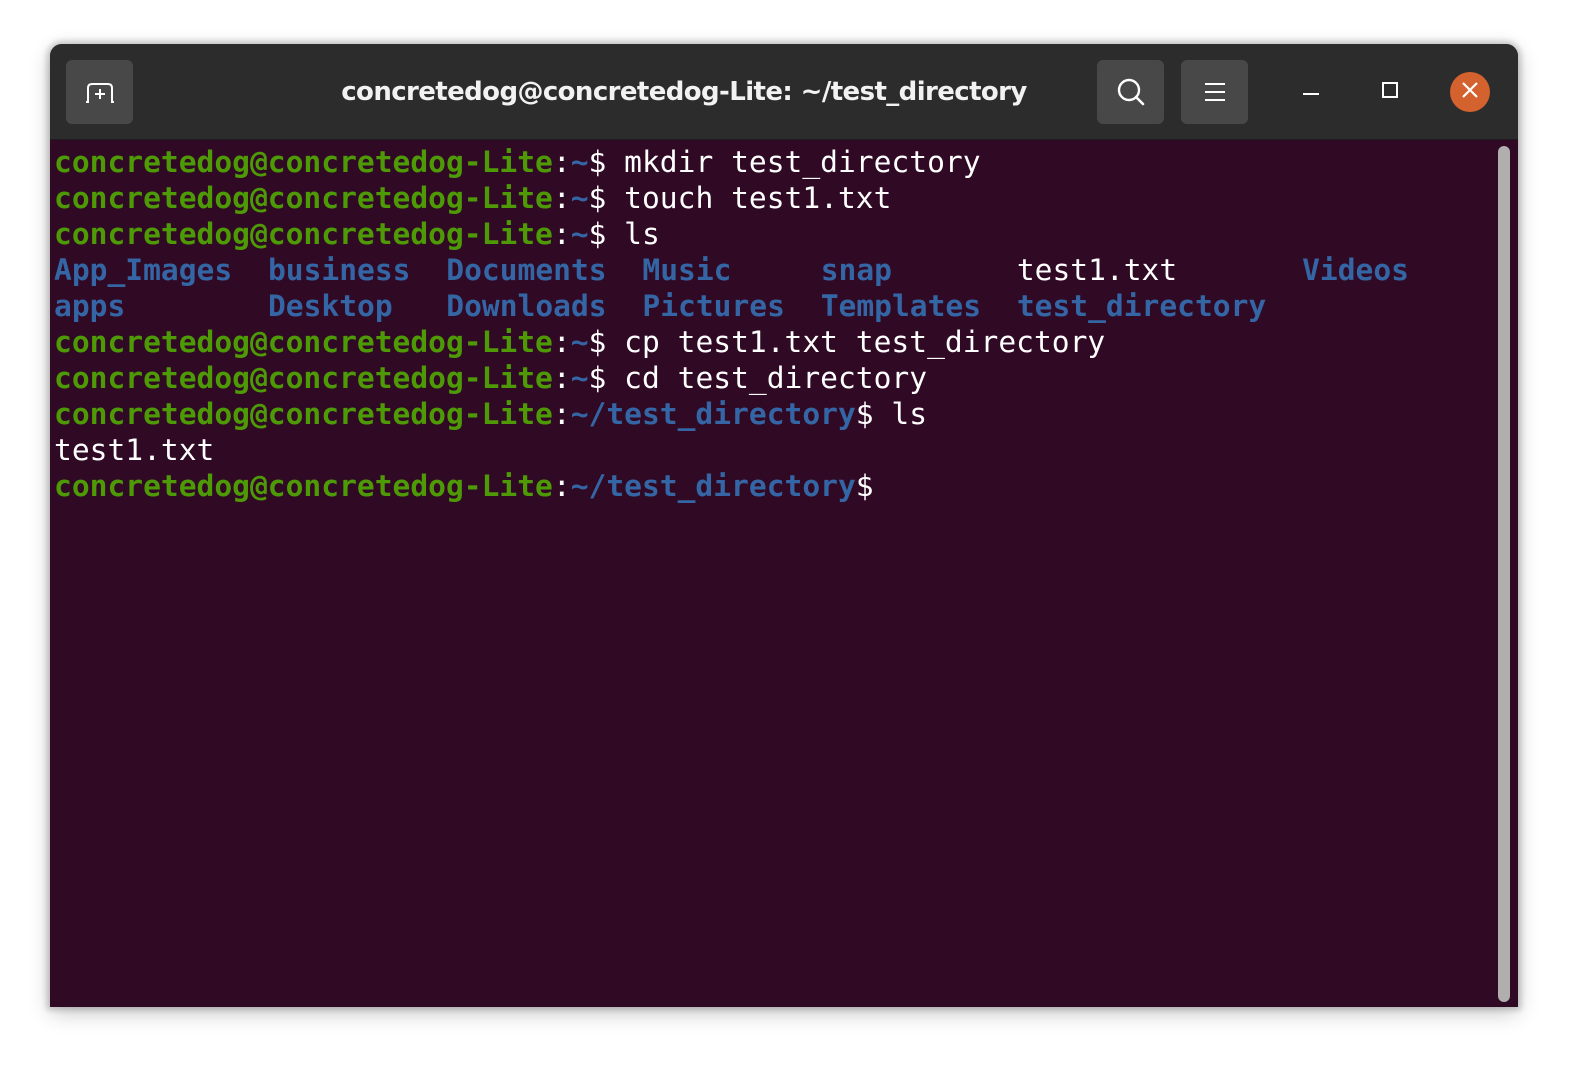 This screenshot has width=1572, height=1066. I want to click on directory-entry: business, so click(339, 270).